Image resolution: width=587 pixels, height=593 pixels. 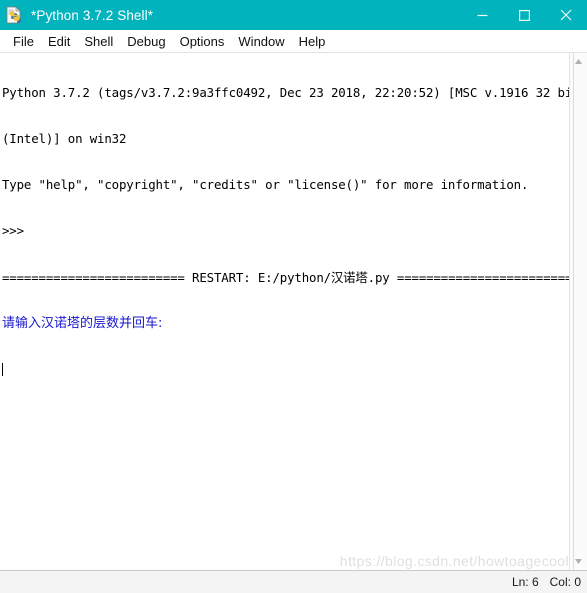 I want to click on menu-item-options: Options, so click(x=202, y=41).